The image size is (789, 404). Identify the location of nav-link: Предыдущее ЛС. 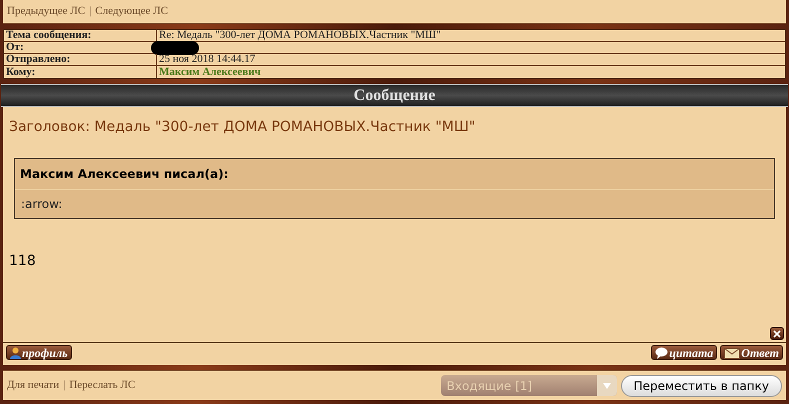
(46, 11).